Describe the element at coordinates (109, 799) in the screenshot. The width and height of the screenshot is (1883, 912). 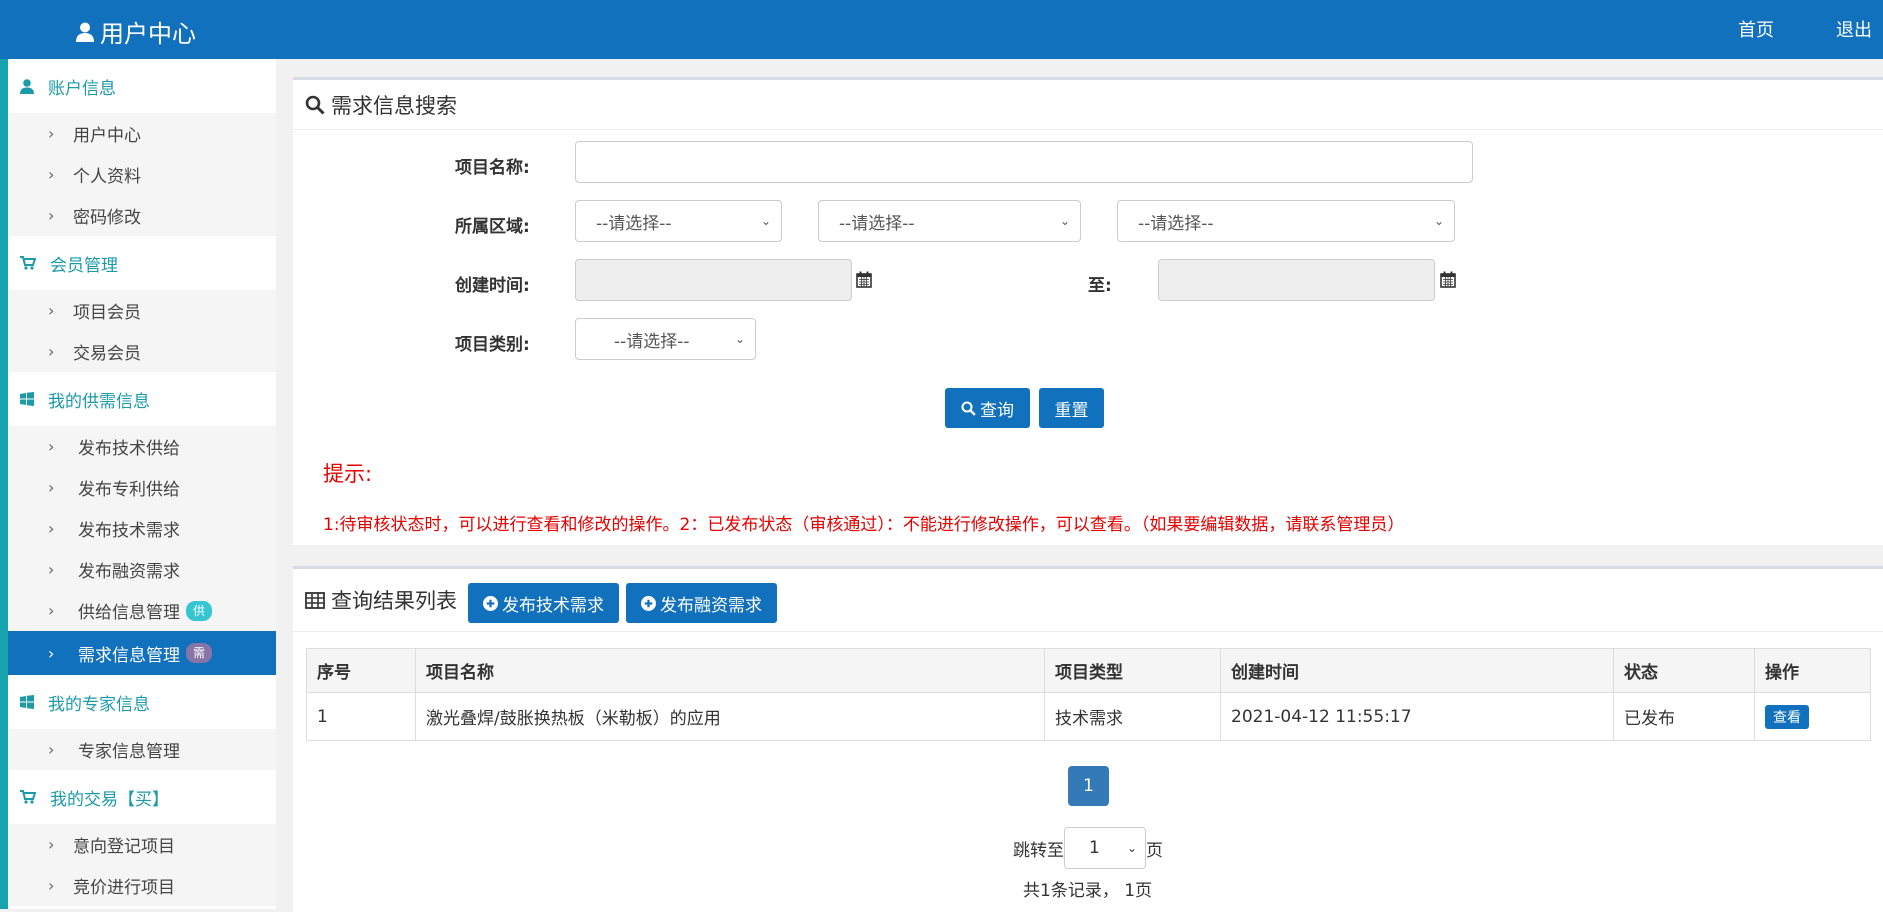
I see `sidebar-group-label: 我的交易【买】` at that location.